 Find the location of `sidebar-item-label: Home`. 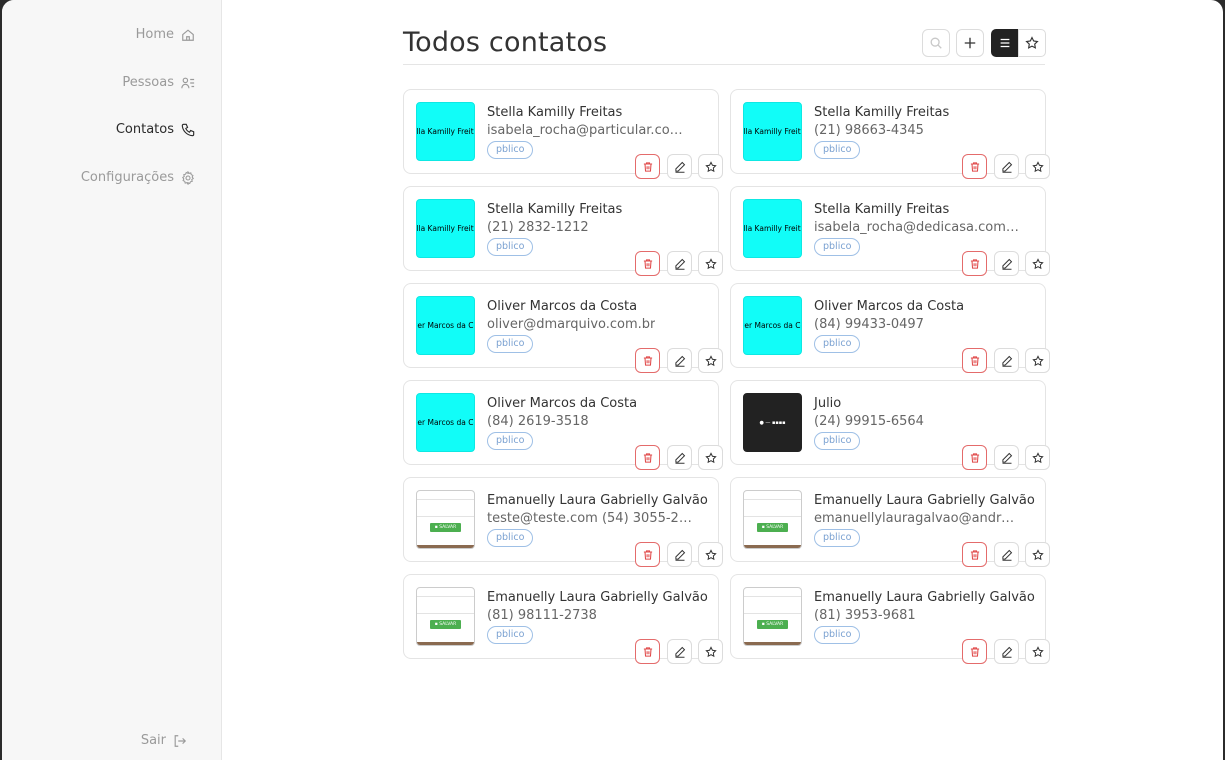

sidebar-item-label: Home is located at coordinates (154, 34).